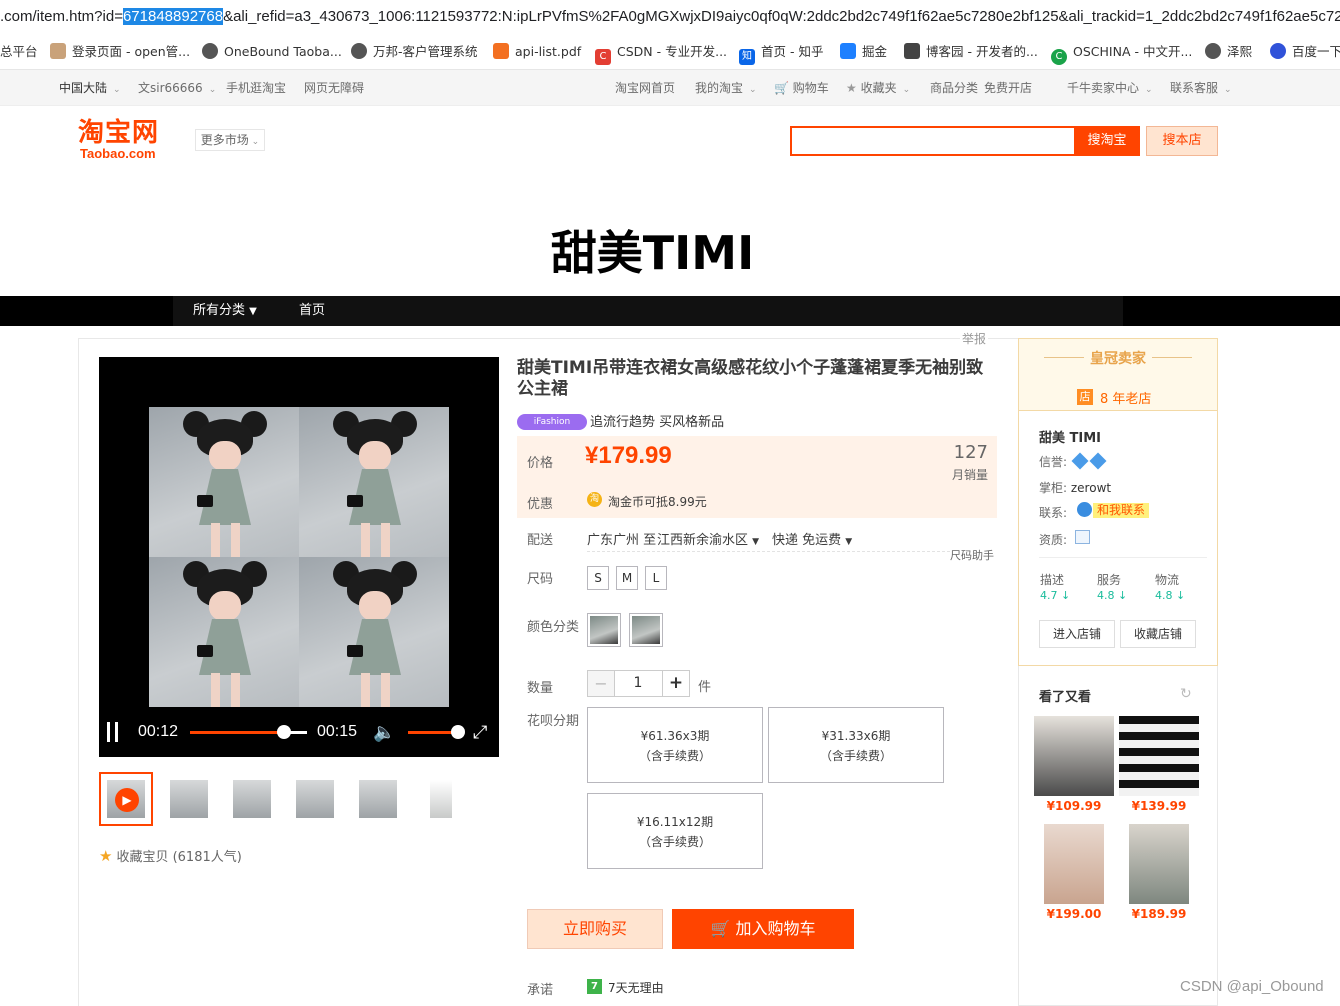 The height and width of the screenshot is (1006, 1340). What do you see at coordinates (384, 732) in the screenshot?
I see `volume-muted-icon: 🔈` at bounding box center [384, 732].